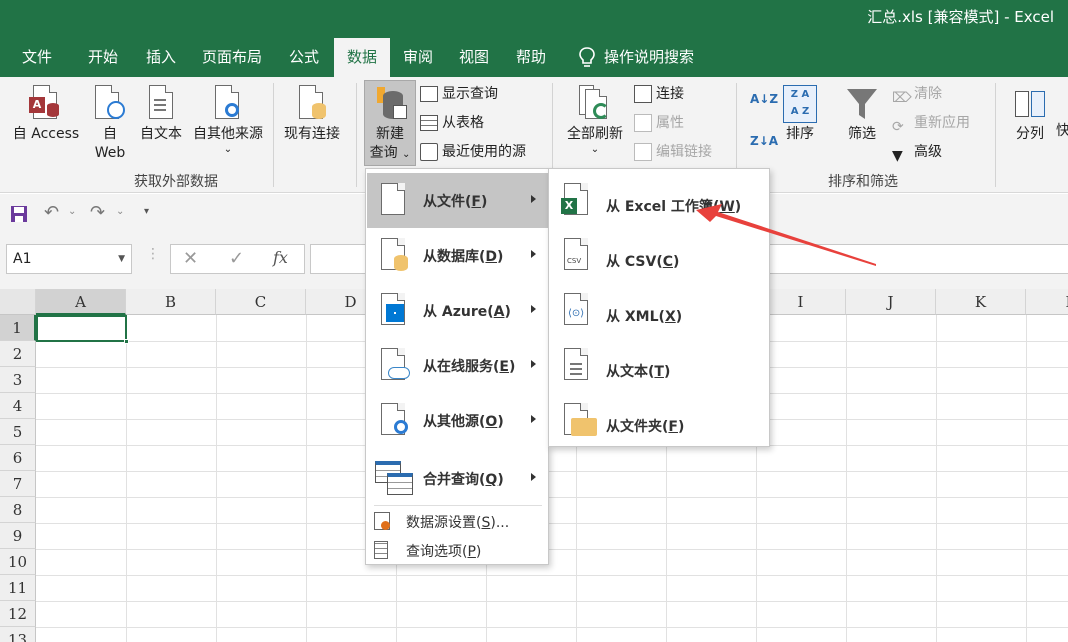 This screenshot has height=642, width=1068. I want to click on annotation-arrow, so click(786, 235).